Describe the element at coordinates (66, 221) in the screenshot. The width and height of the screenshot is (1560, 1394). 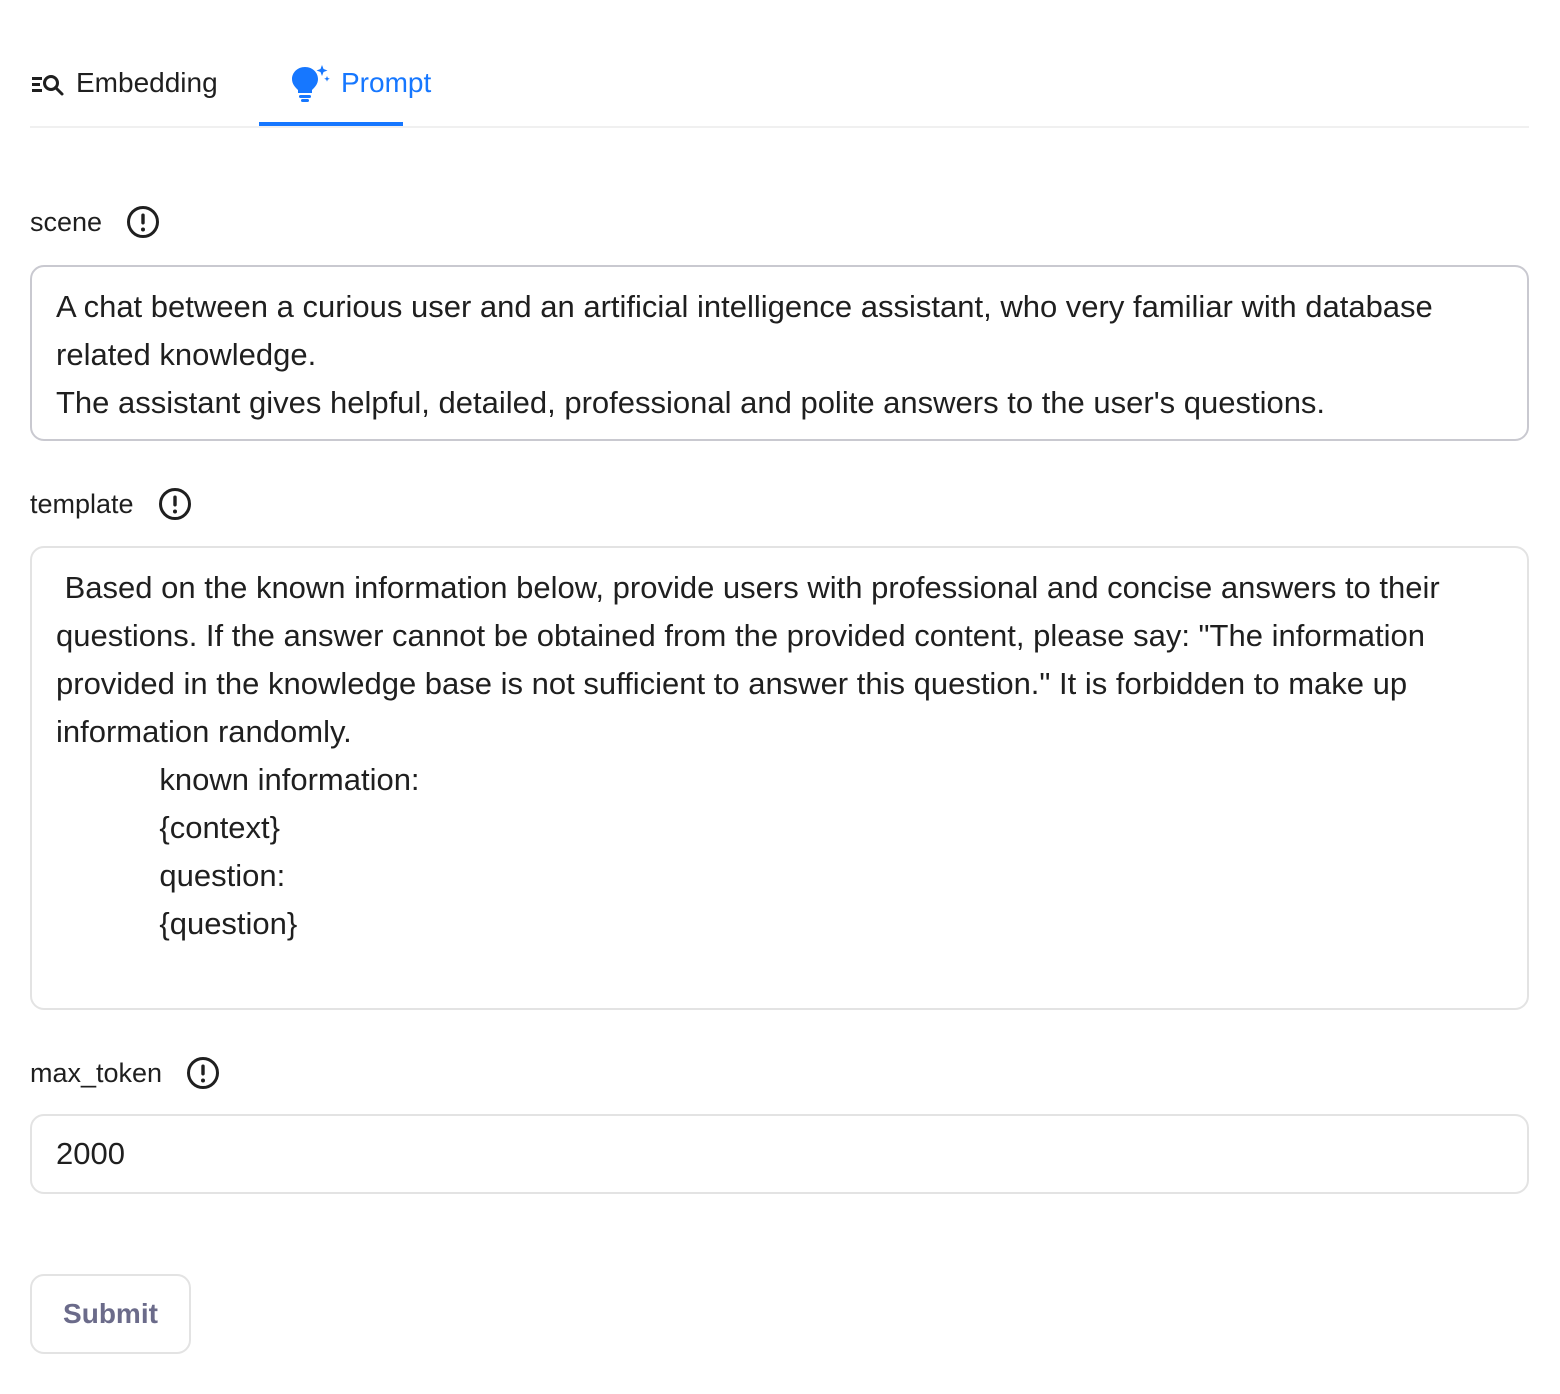
I see `scene-label: scene` at that location.